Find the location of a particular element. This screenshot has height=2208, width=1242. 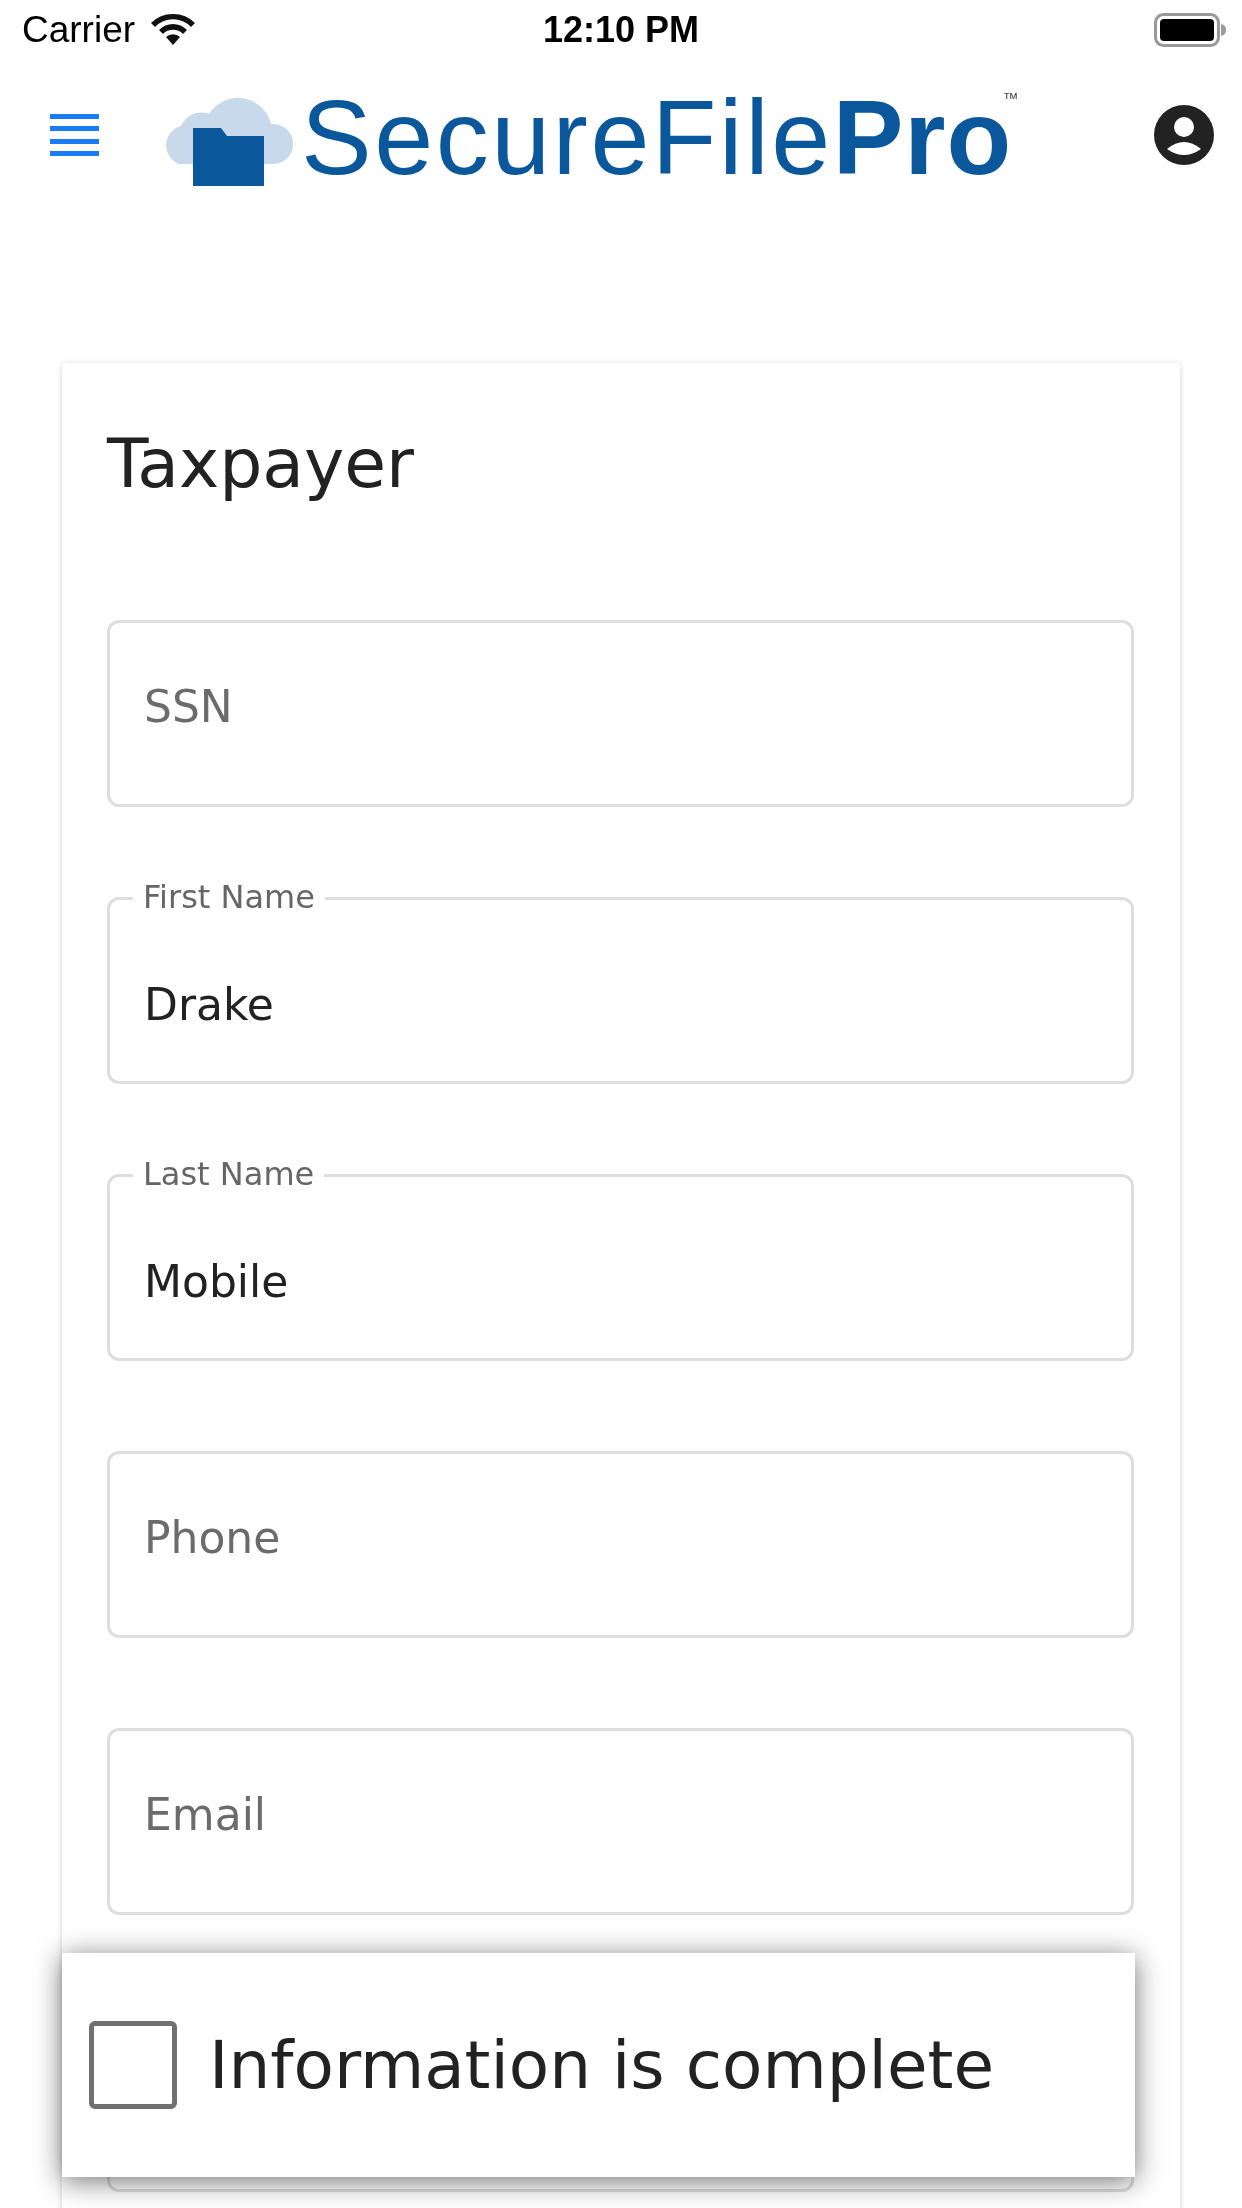

checkbox is located at coordinates (133, 2065).